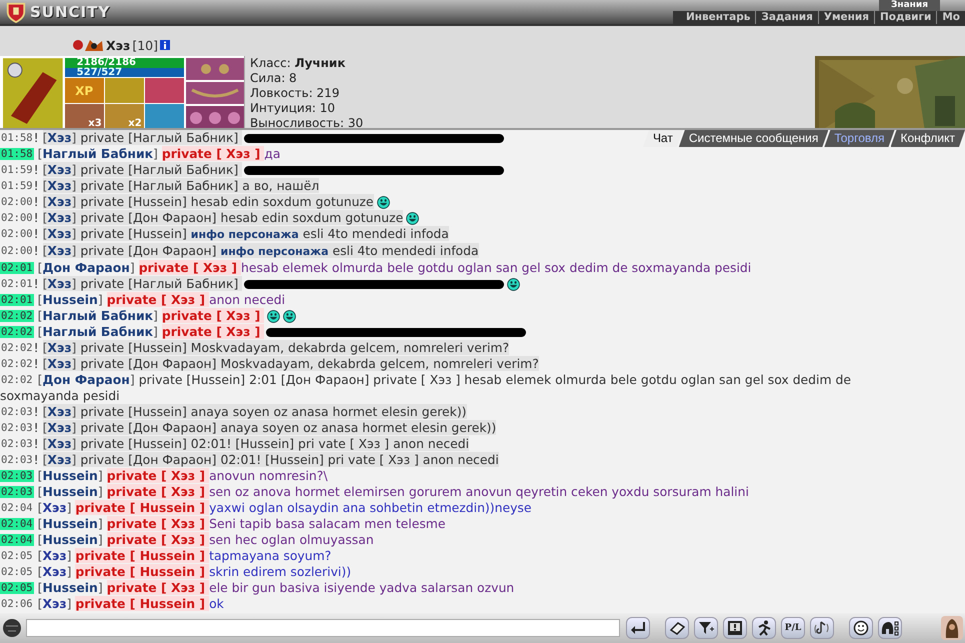  What do you see at coordinates (17, 508) in the screenshot?
I see `timestamp: 02:04` at bounding box center [17, 508].